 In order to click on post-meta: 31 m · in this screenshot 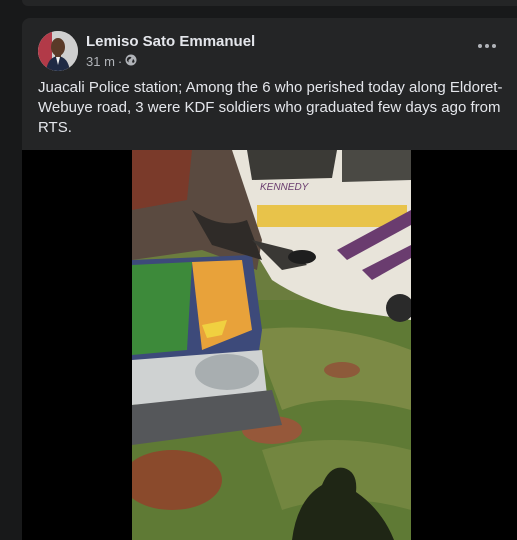, I will do `click(111, 61)`.